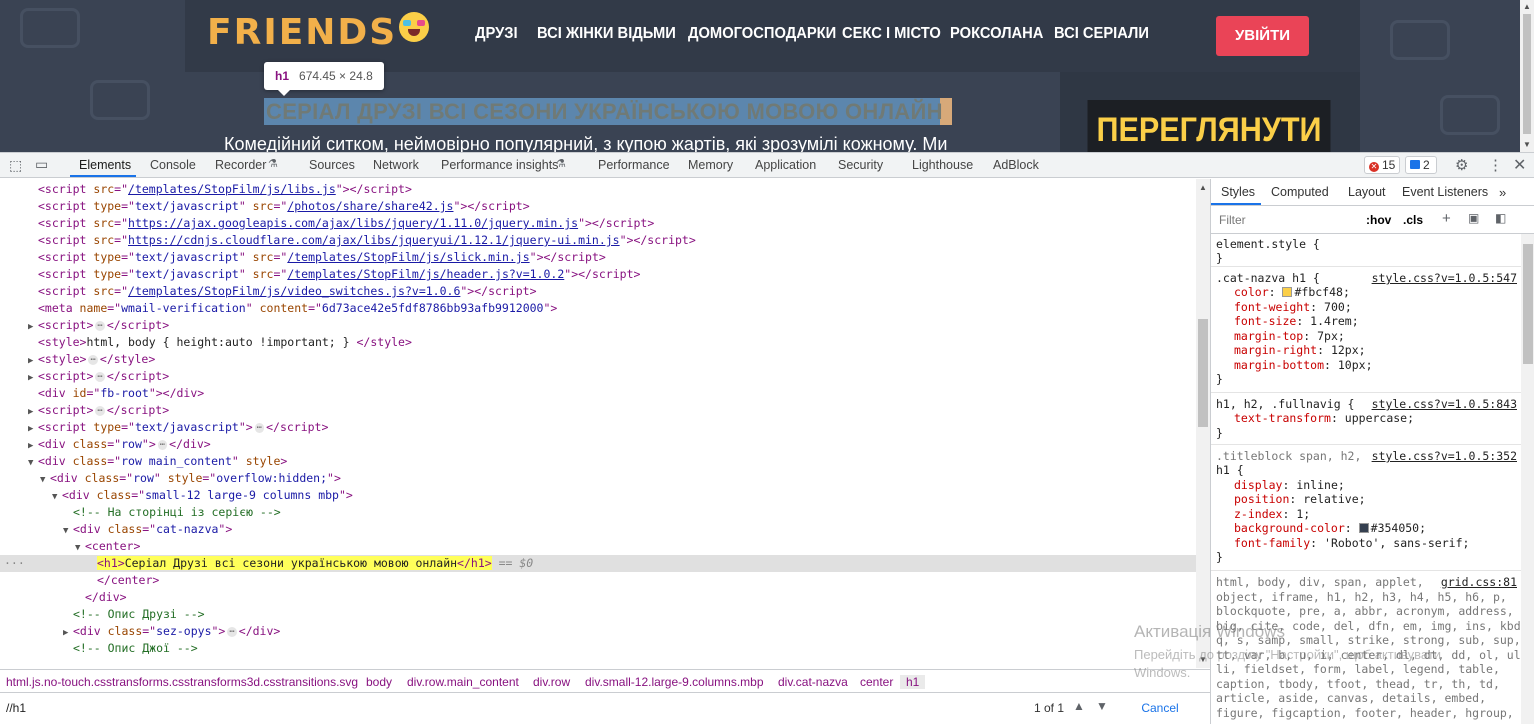 The image size is (1534, 724). Describe the element at coordinates (598, 512) in the screenshot. I see `dom-node: <!-- На сторінці із серією -->` at that location.